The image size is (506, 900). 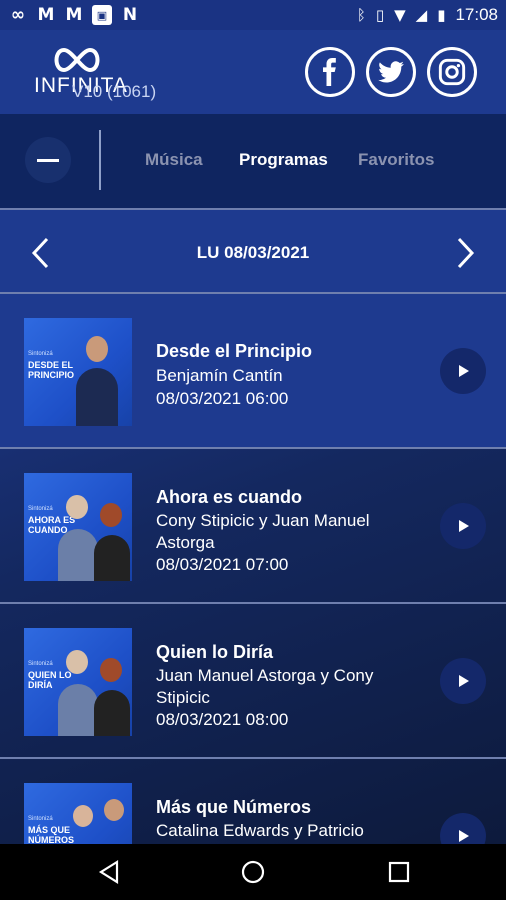 I want to click on bluetooth-icon: ᛒ, so click(x=361, y=15).